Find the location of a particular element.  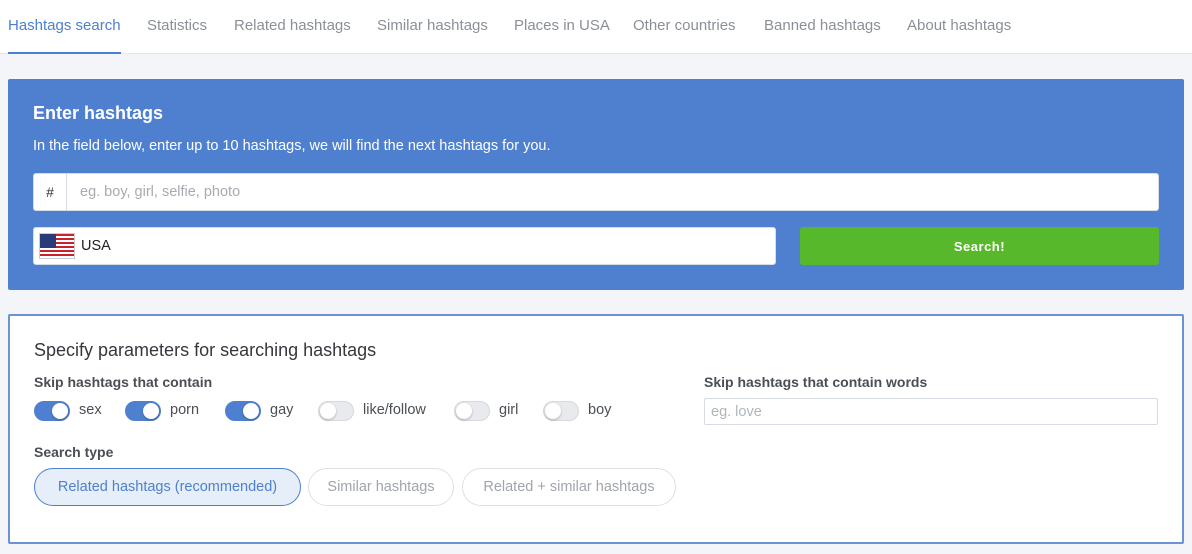

country-select: USA is located at coordinates (404, 246).